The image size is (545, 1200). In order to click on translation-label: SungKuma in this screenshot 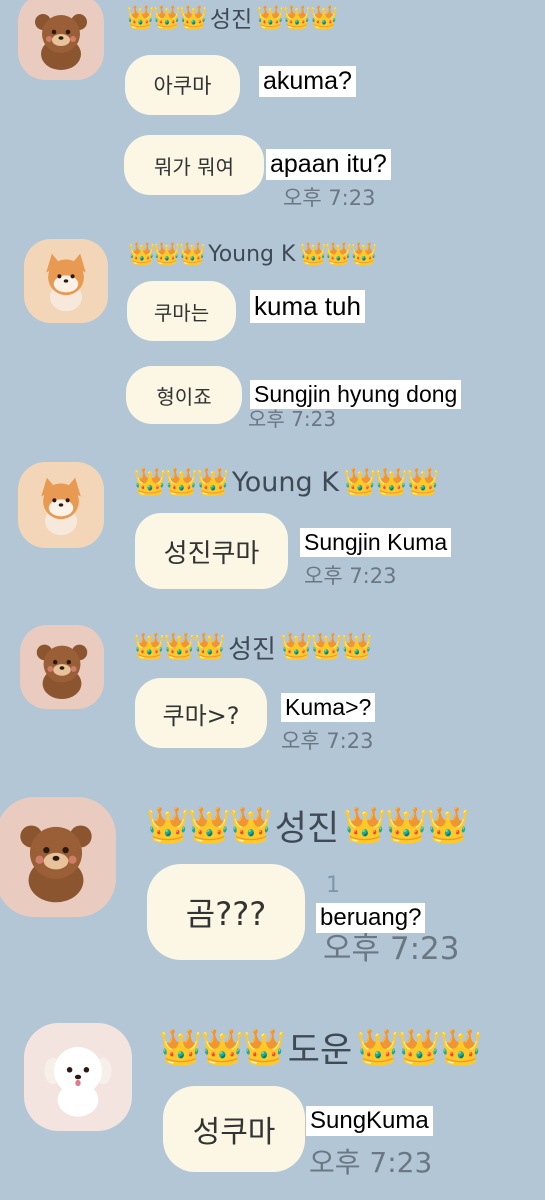, I will do `click(369, 1121)`.